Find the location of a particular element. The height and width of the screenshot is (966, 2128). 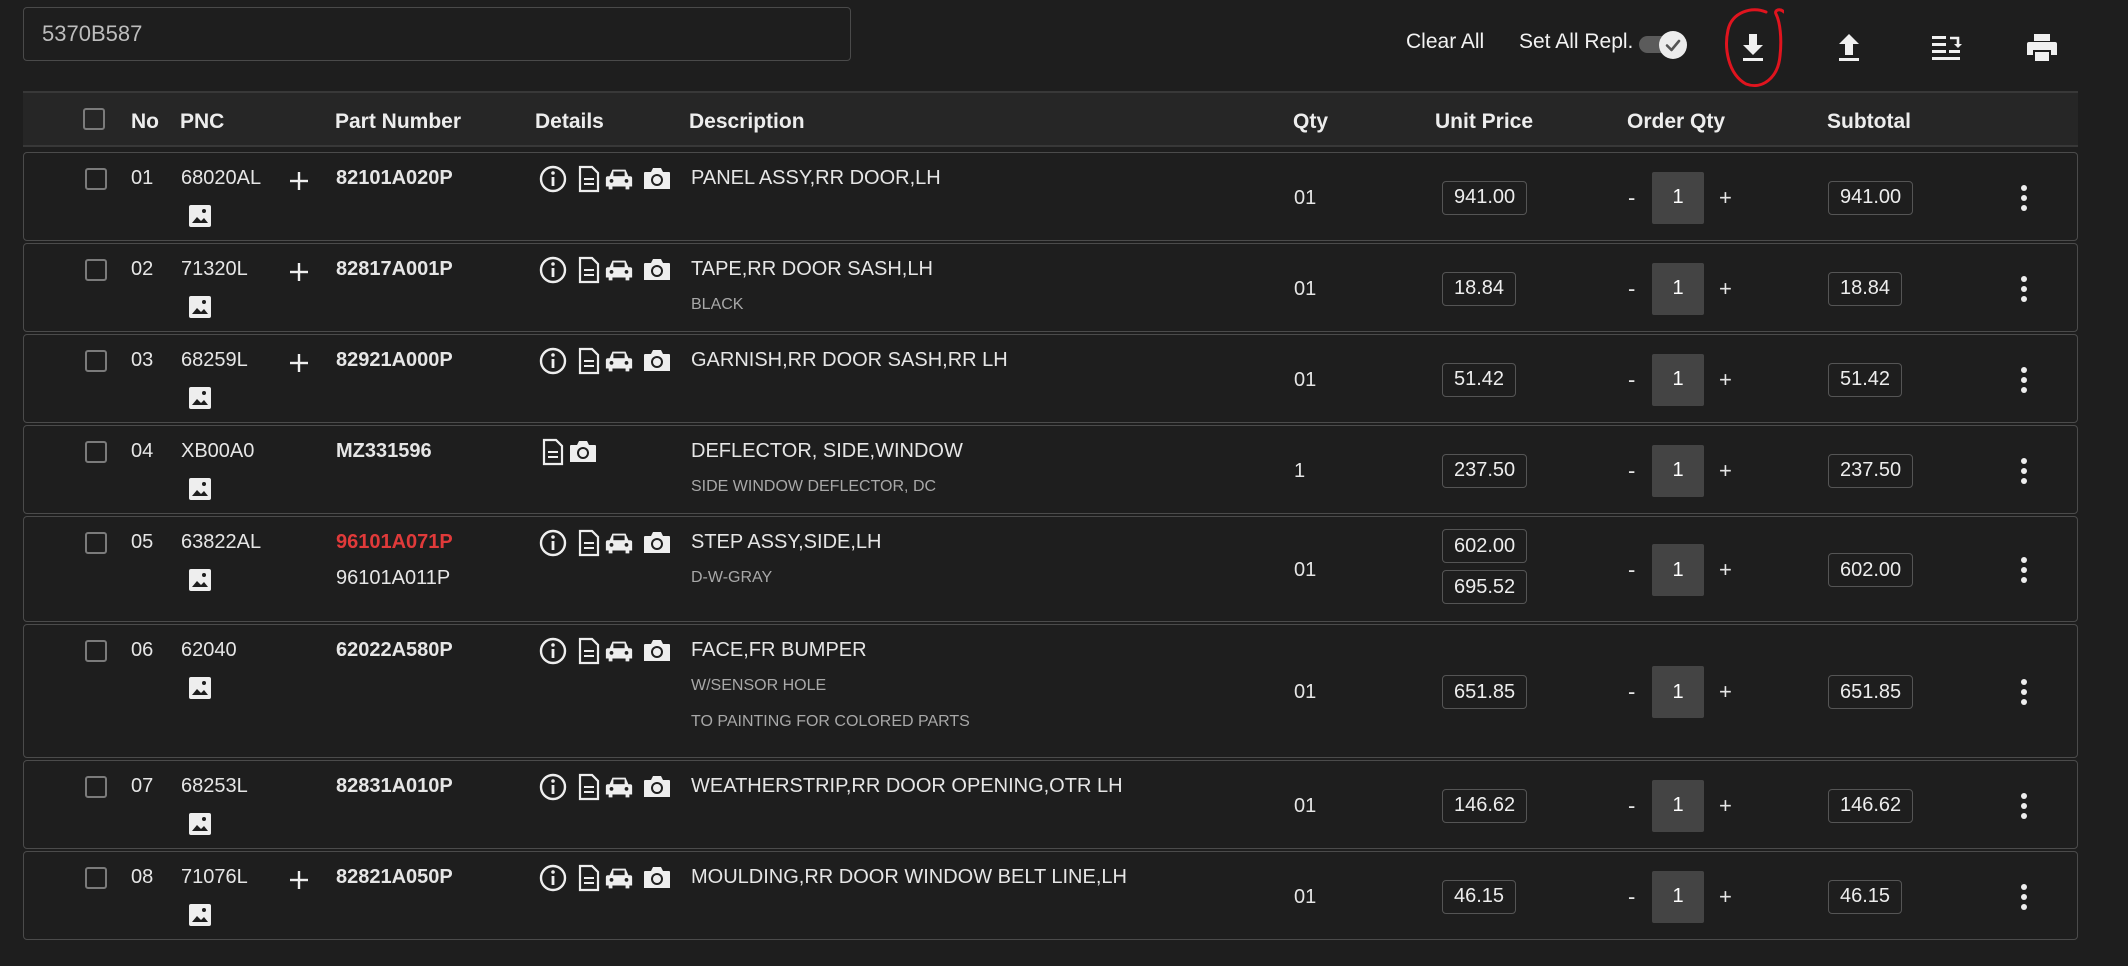

part-number: 96101A071P is located at coordinates (394, 542).